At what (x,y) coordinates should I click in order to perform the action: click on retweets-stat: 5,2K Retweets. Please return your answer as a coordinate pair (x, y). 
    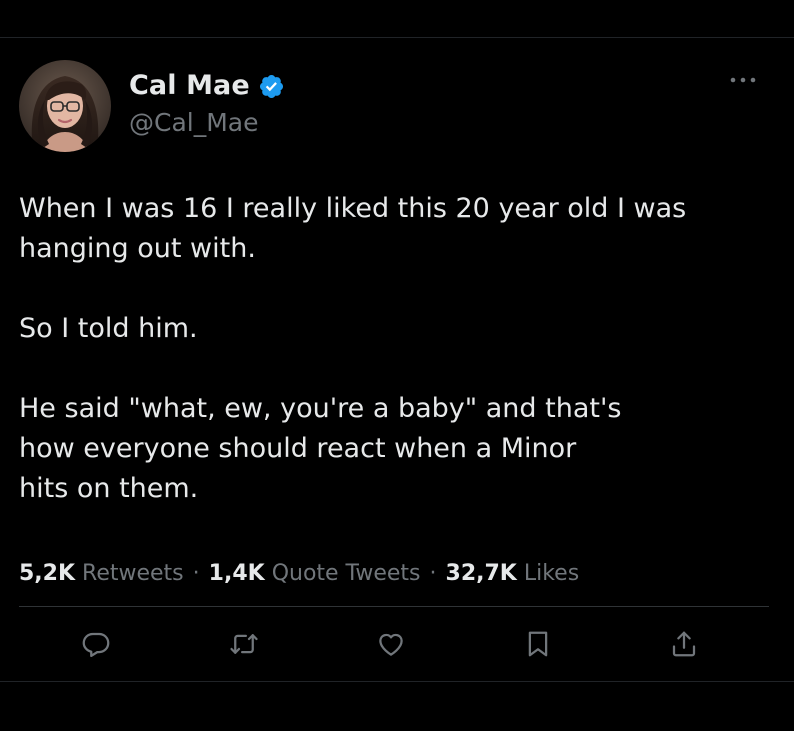
    Looking at the image, I should click on (101, 573).